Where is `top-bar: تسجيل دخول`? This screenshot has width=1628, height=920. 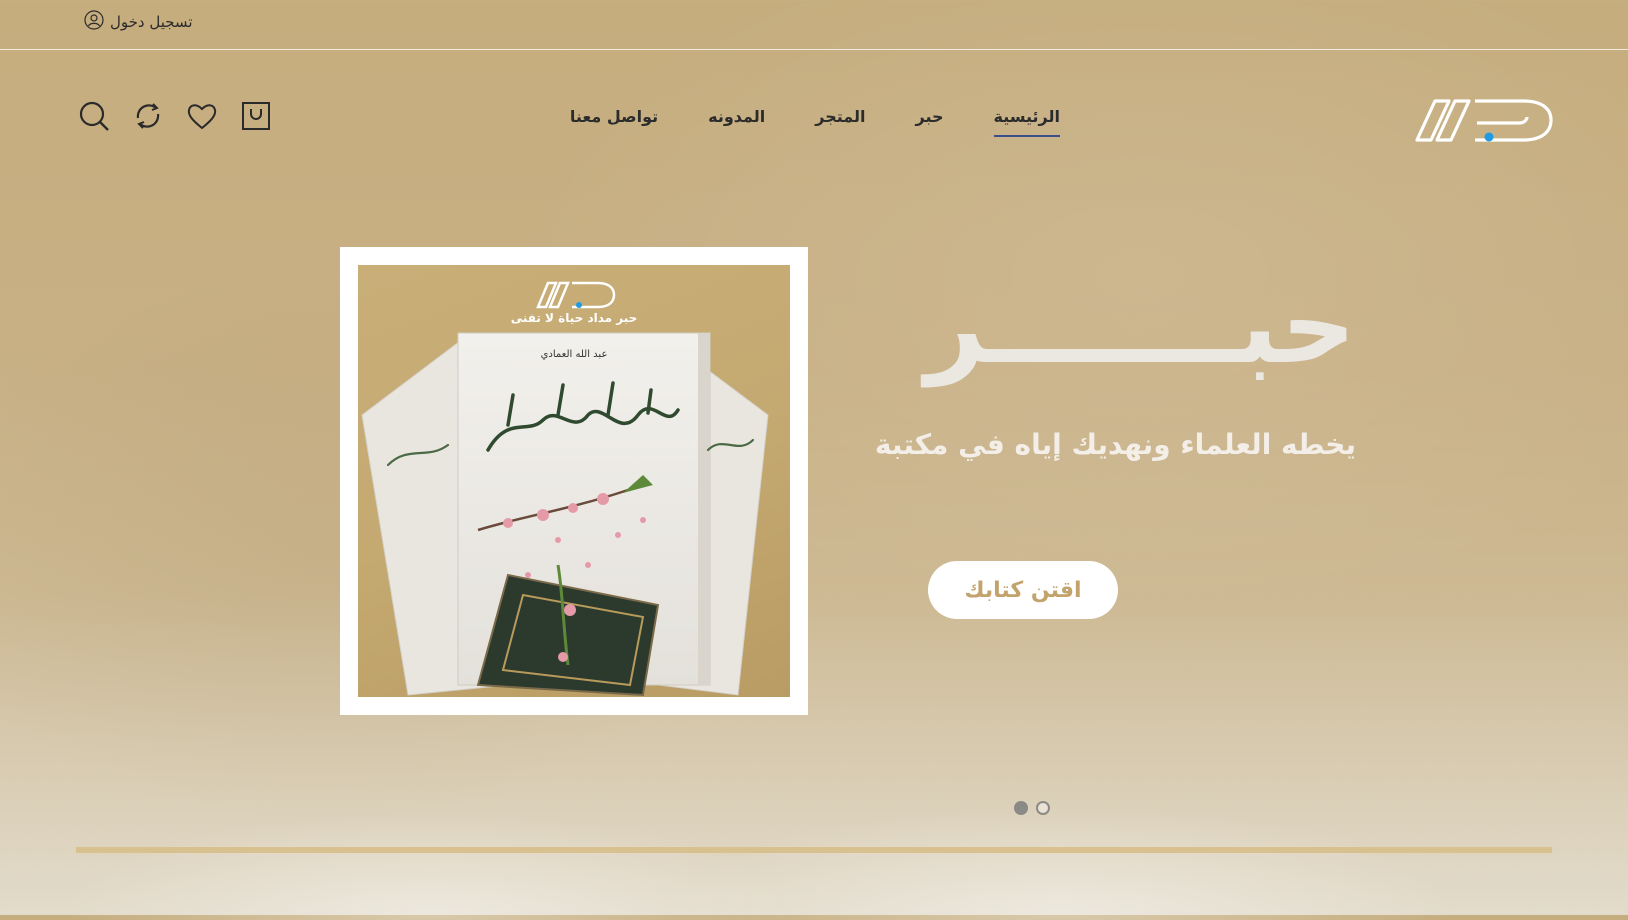 top-bar: تسجيل دخول is located at coordinates (814, 25).